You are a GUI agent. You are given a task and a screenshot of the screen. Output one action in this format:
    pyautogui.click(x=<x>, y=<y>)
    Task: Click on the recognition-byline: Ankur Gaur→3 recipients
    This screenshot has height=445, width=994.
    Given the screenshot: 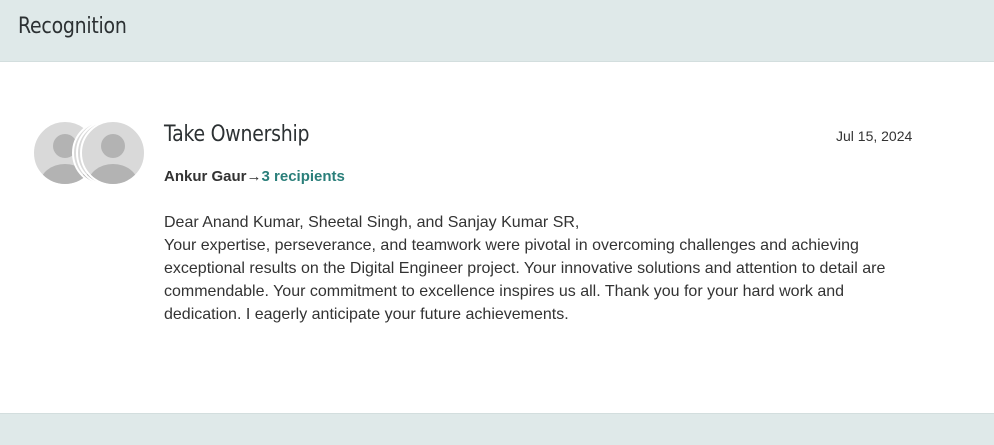 What is the action you would take?
    pyautogui.click(x=254, y=176)
    